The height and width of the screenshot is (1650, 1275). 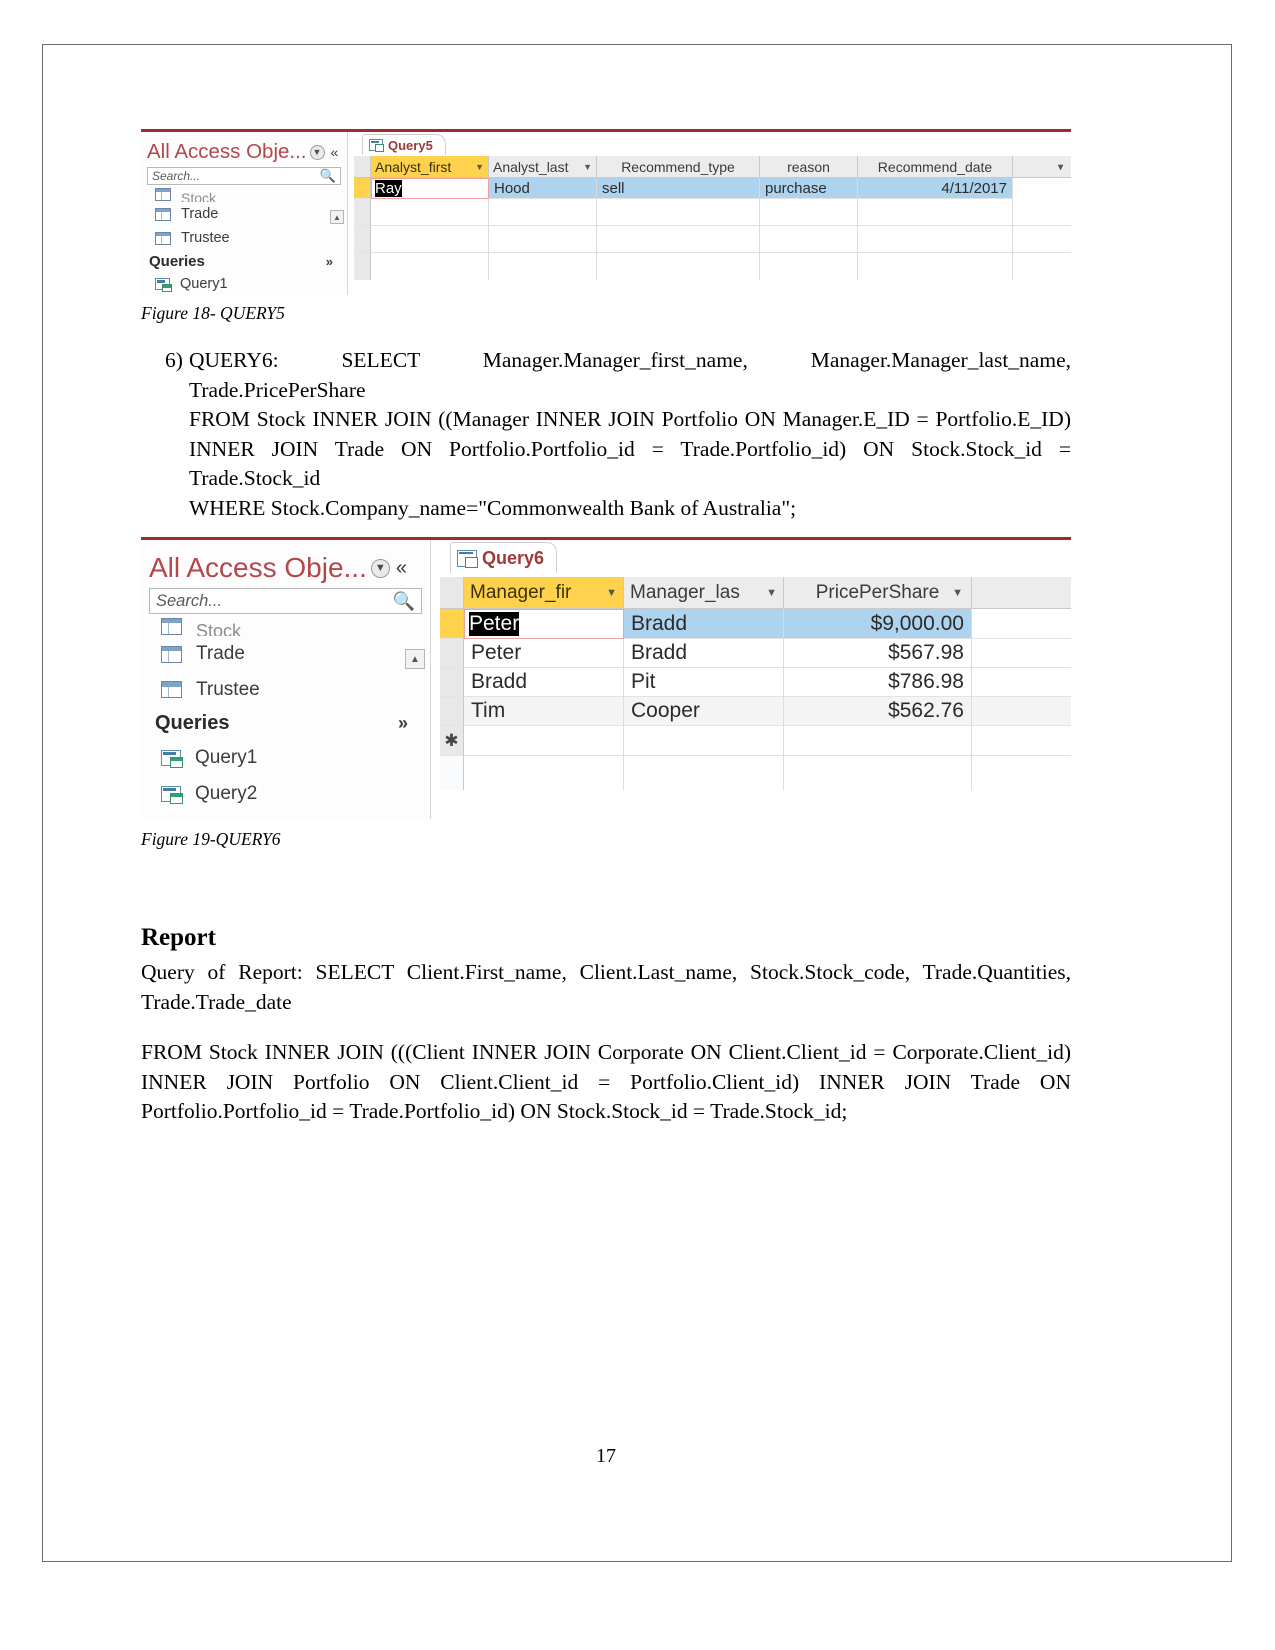 I want to click on nav-item-label: Stock, so click(x=219, y=628).